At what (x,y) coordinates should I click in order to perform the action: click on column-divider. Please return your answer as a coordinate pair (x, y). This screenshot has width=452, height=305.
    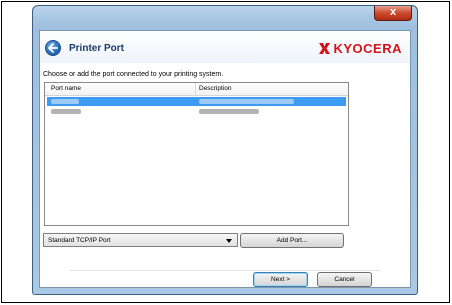
    Looking at the image, I should click on (195, 89).